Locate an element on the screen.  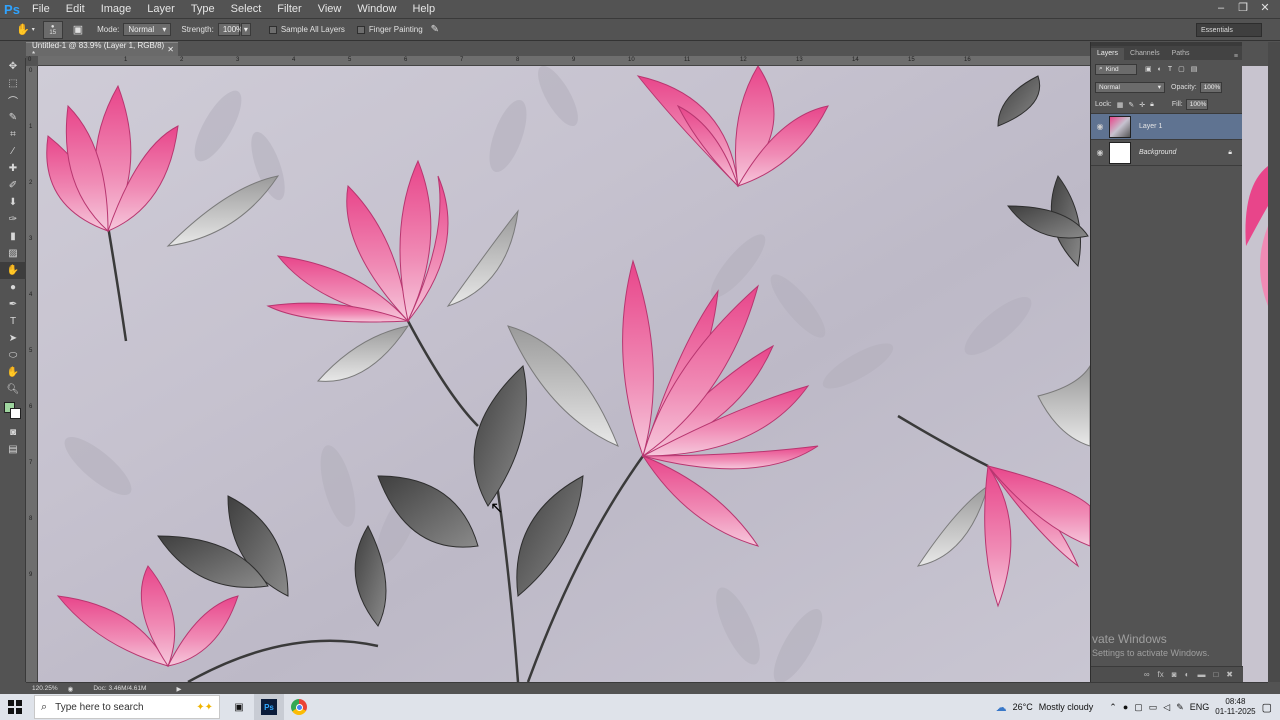
minimize-icon: – is located at coordinates (1221, 8).